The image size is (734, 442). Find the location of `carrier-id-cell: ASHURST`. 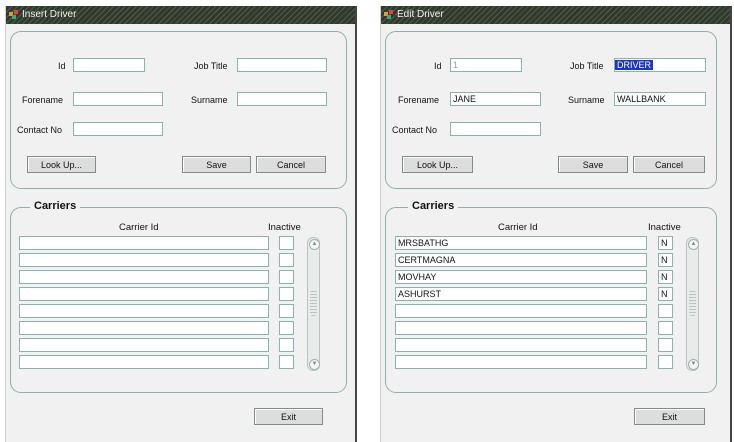

carrier-id-cell: ASHURST is located at coordinates (521, 294).